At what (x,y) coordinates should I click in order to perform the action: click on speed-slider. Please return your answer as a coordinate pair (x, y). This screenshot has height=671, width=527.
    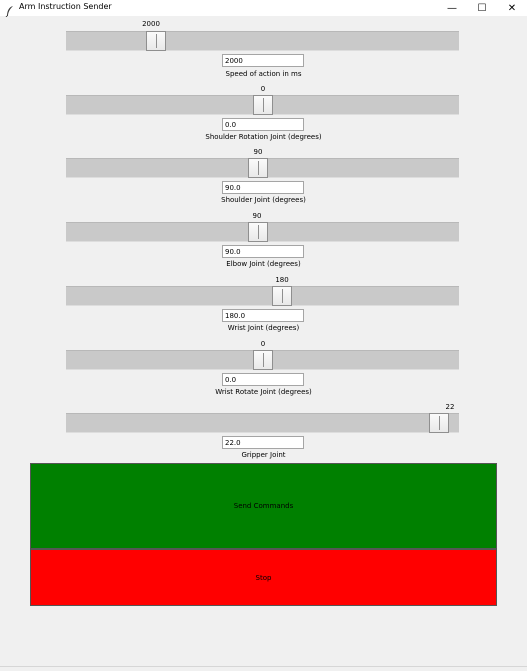
    Looking at the image, I should click on (262, 41).